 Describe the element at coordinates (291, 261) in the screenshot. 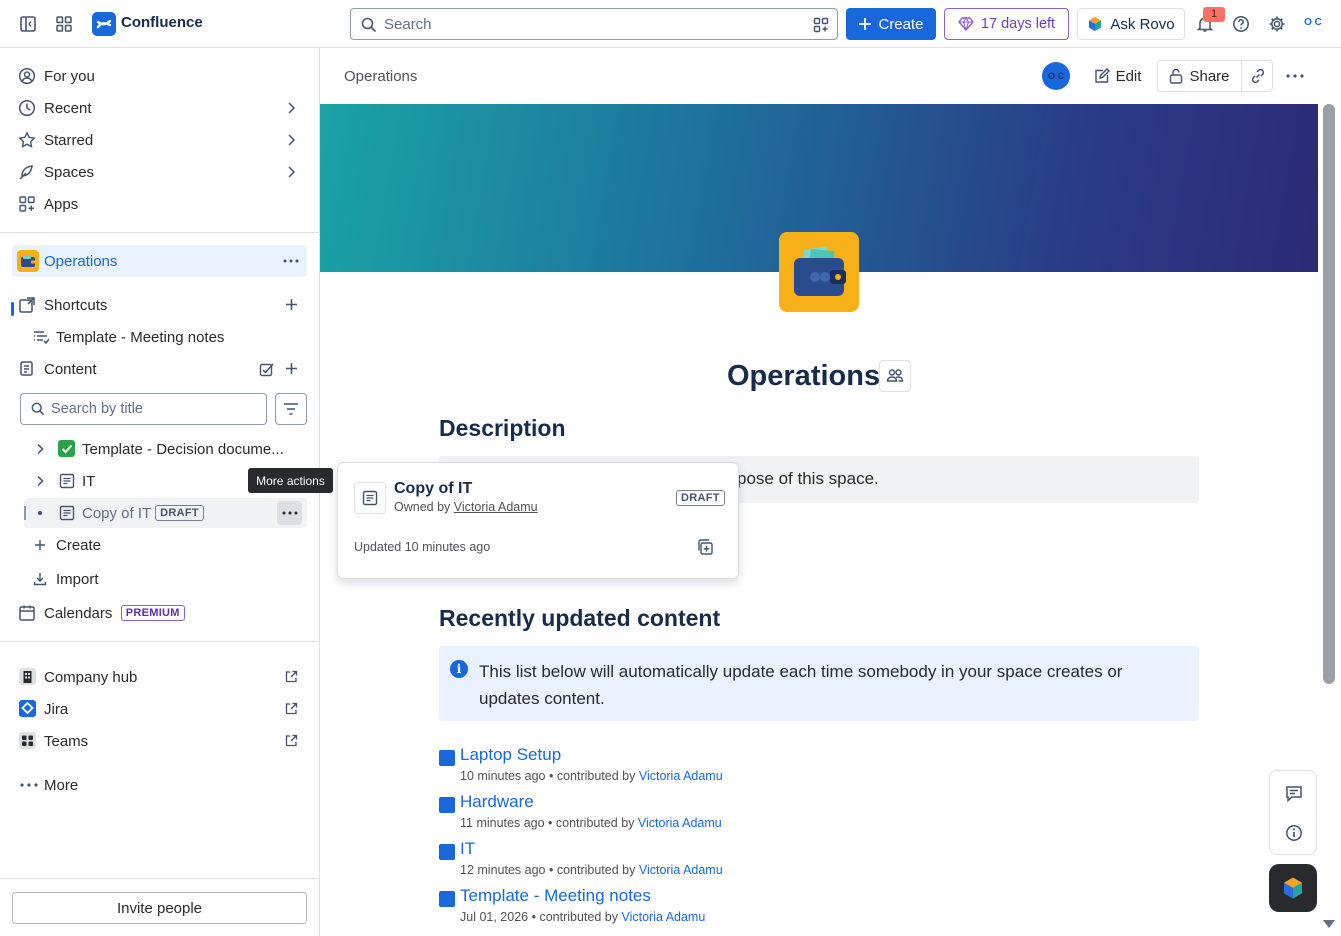

I see `more-actions-icon` at that location.